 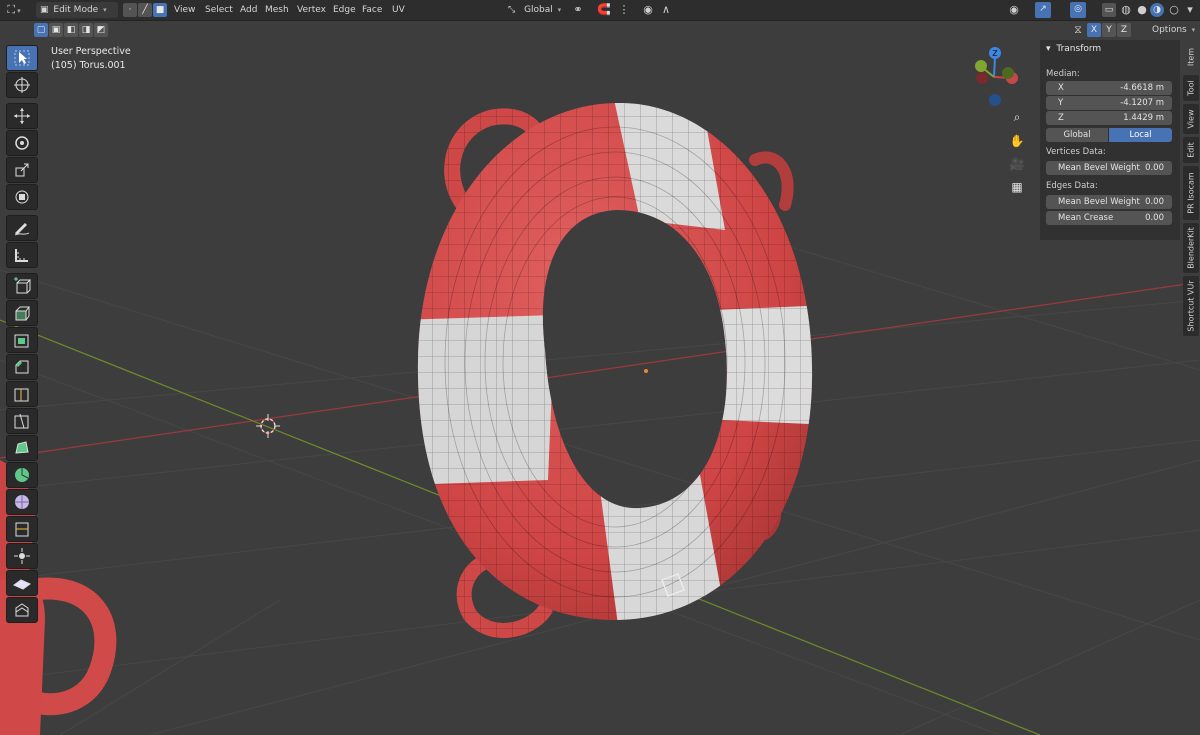 I want to click on transform-title: Transform, so click(x=1079, y=49).